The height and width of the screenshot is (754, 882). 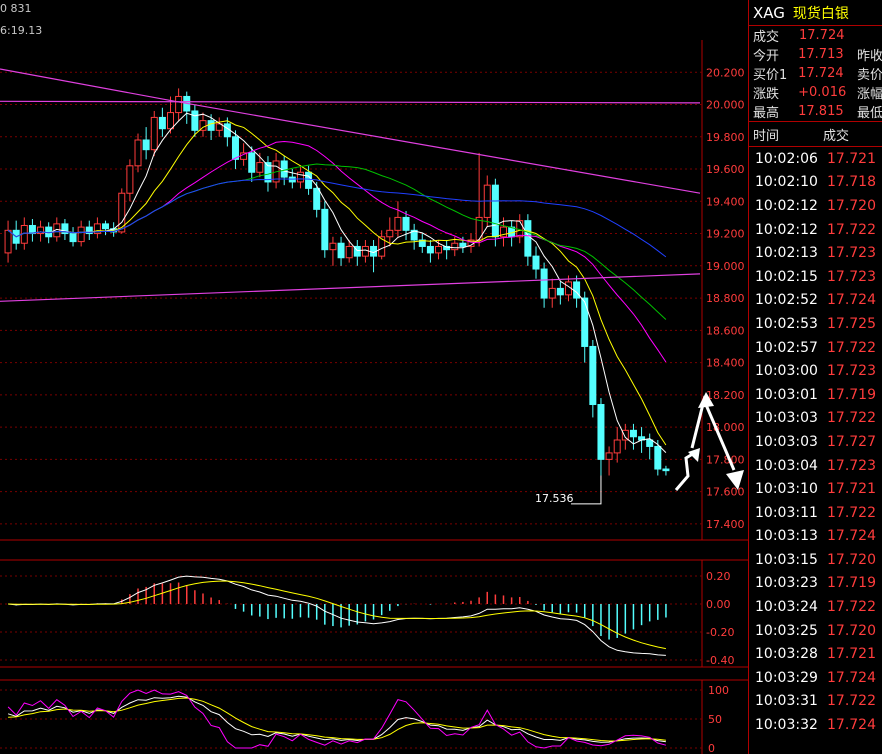 What do you see at coordinates (786, 677) in the screenshot?
I see `tick-time: 10:03:29` at bounding box center [786, 677].